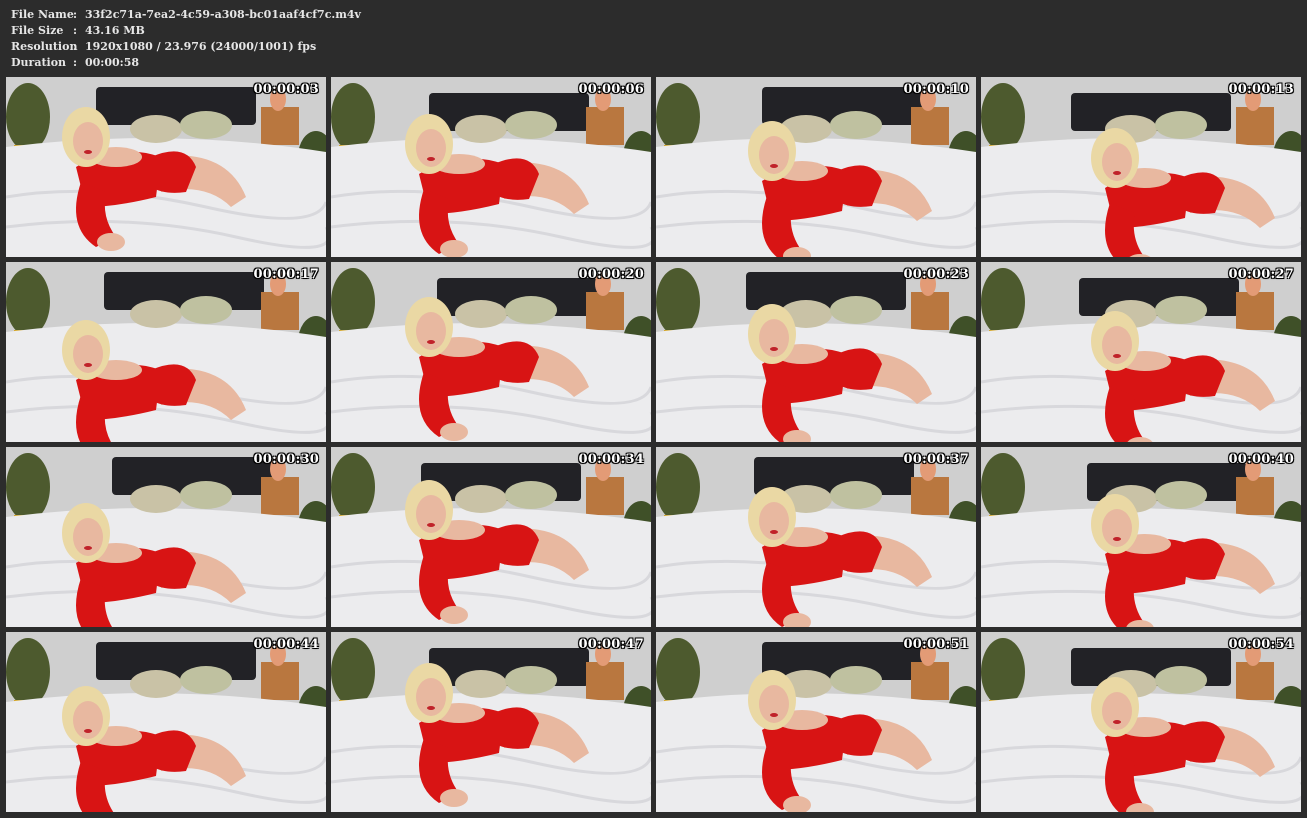 This screenshot has width=1307, height=818. I want to click on meta-key: File Name, so click(42, 14).